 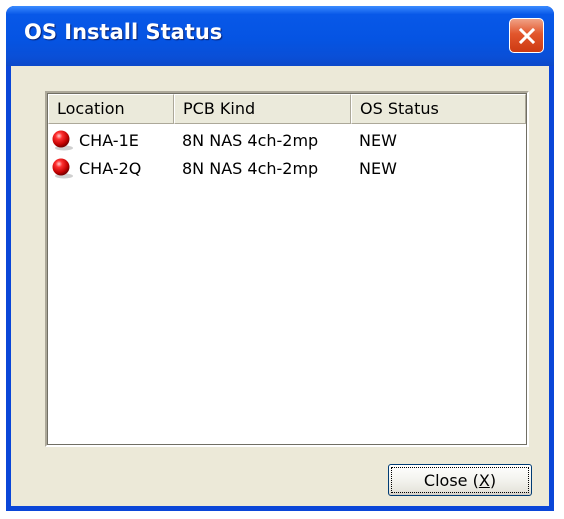 I want to click on location-text: CHA-2Q, so click(x=110, y=168).